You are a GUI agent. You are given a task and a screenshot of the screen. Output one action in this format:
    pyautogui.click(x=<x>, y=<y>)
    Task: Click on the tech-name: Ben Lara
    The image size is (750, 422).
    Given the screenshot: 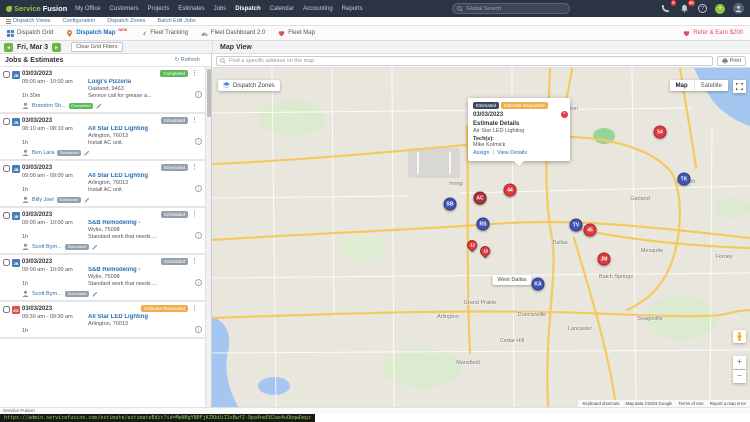 What is the action you would take?
    pyautogui.click(x=43, y=153)
    